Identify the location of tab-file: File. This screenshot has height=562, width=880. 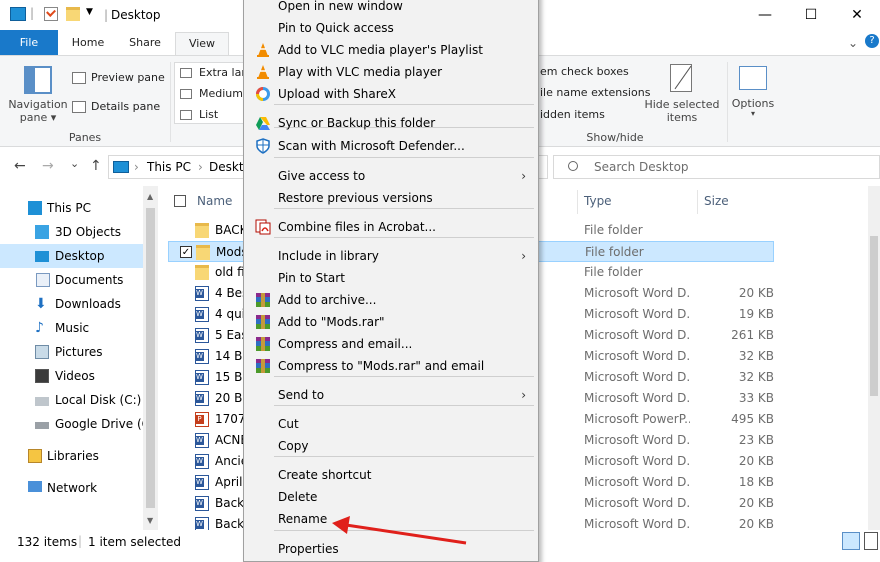
(29, 43).